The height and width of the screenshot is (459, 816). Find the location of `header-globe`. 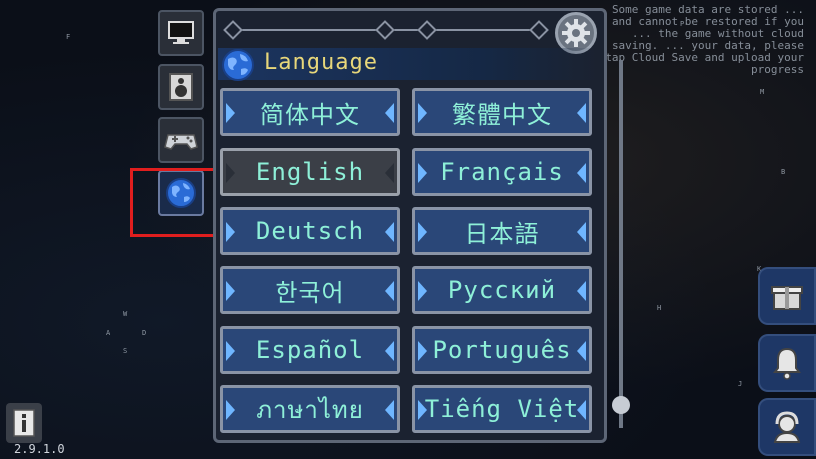

header-globe is located at coordinates (238, 65).